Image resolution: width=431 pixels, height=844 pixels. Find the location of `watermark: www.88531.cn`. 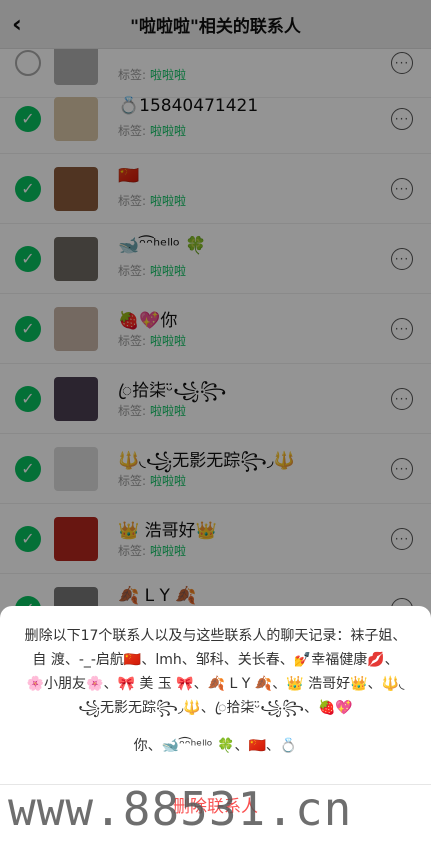

watermark: www.88531.cn is located at coordinates (180, 809).